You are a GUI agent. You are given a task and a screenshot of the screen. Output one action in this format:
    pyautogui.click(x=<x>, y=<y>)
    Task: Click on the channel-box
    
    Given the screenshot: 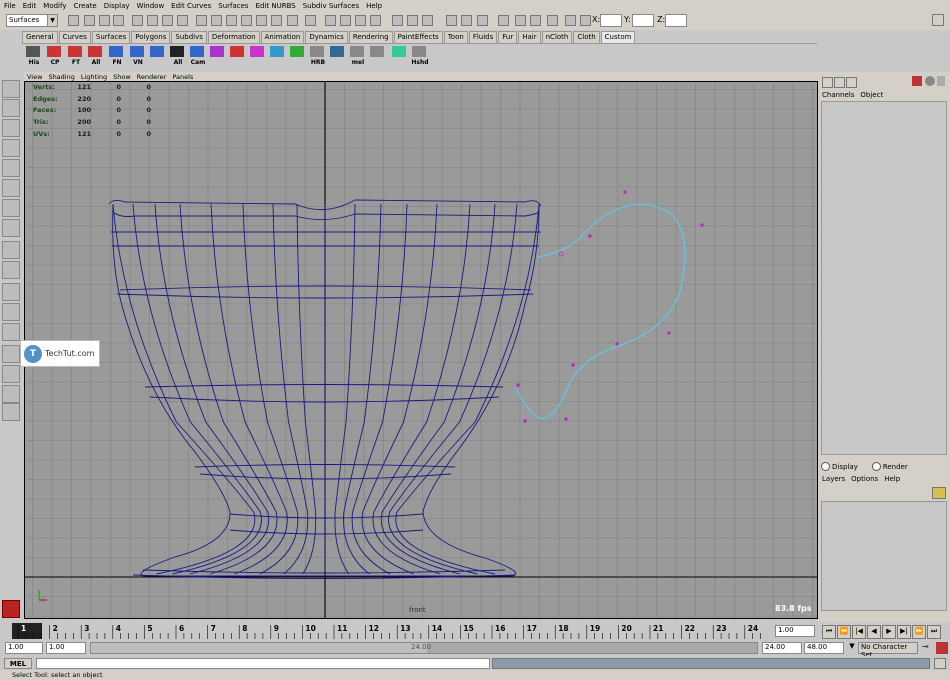 What is the action you would take?
    pyautogui.click(x=884, y=278)
    